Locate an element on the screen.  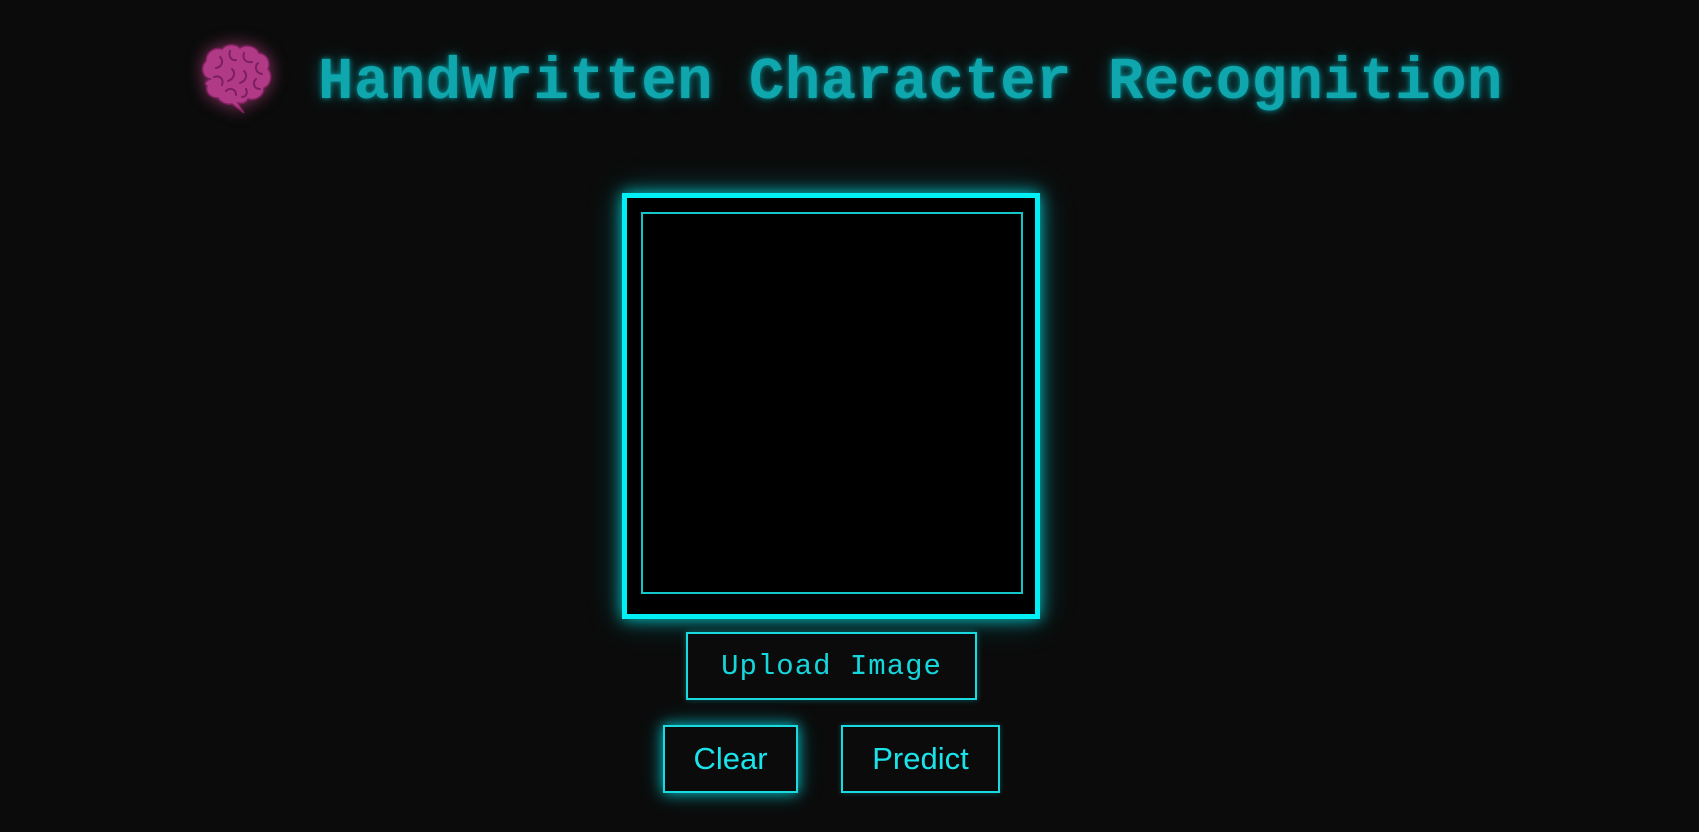
drawing-canvas is located at coordinates (832, 403).